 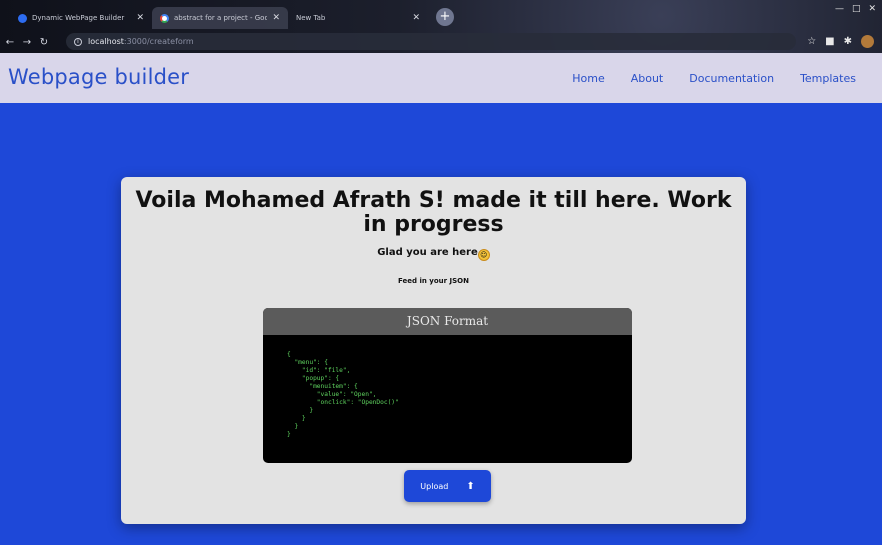 What do you see at coordinates (840, 41) in the screenshot?
I see `toolbar-actions: ☆ ■ ✱` at bounding box center [840, 41].